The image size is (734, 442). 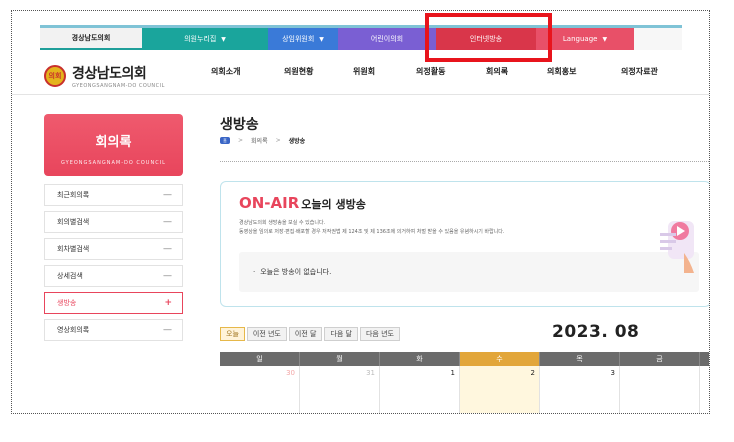 What do you see at coordinates (364, 71) in the screenshot?
I see `gnb-item-committees: 위원회` at bounding box center [364, 71].